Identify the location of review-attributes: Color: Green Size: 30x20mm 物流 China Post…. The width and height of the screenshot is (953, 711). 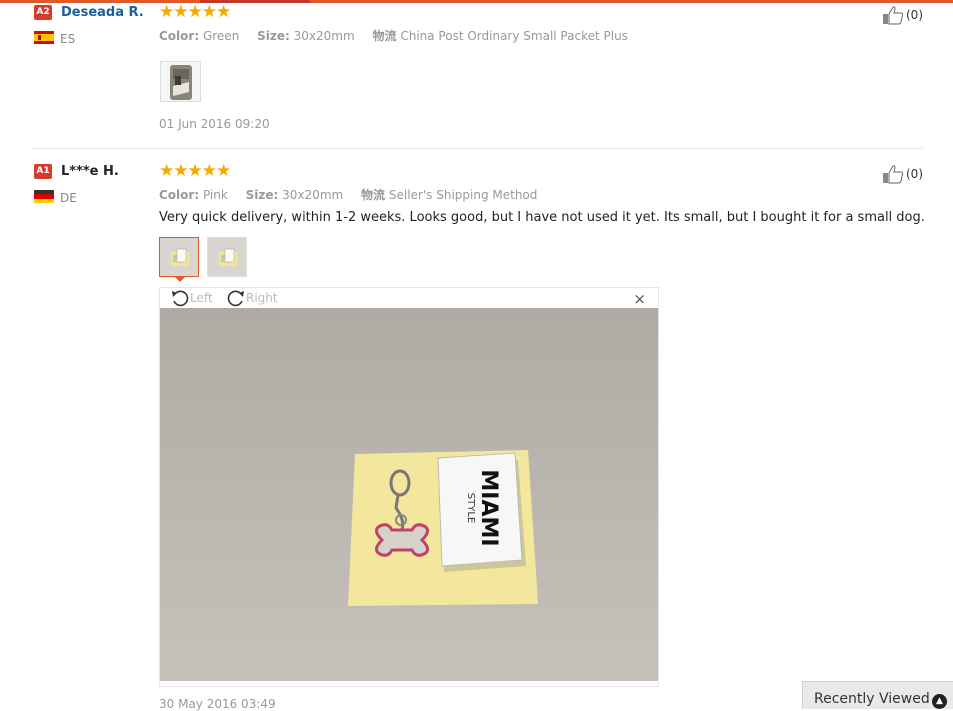
(393, 35).